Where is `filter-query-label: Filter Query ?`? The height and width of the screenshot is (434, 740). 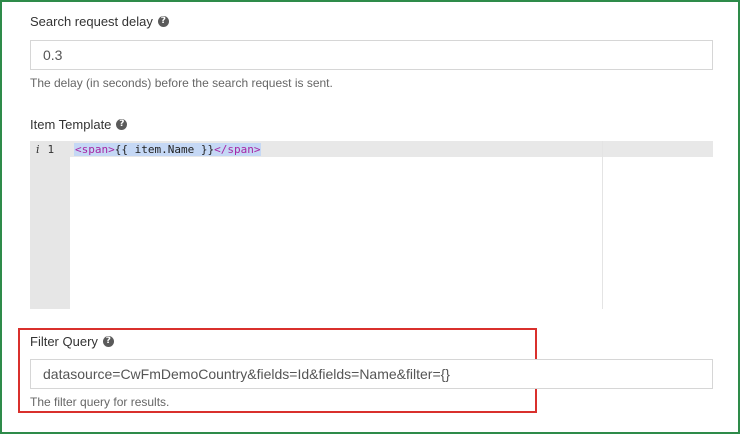 filter-query-label: Filter Query ? is located at coordinates (72, 341).